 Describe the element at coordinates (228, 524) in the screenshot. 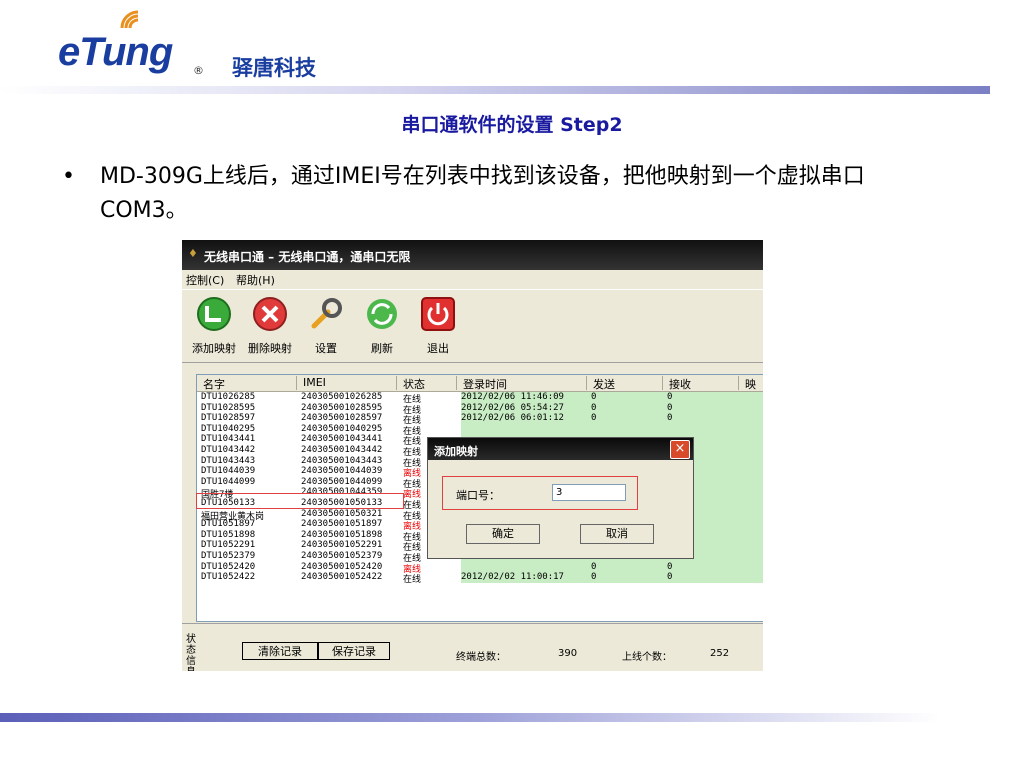

I see `table-cell: DTU1051897` at that location.